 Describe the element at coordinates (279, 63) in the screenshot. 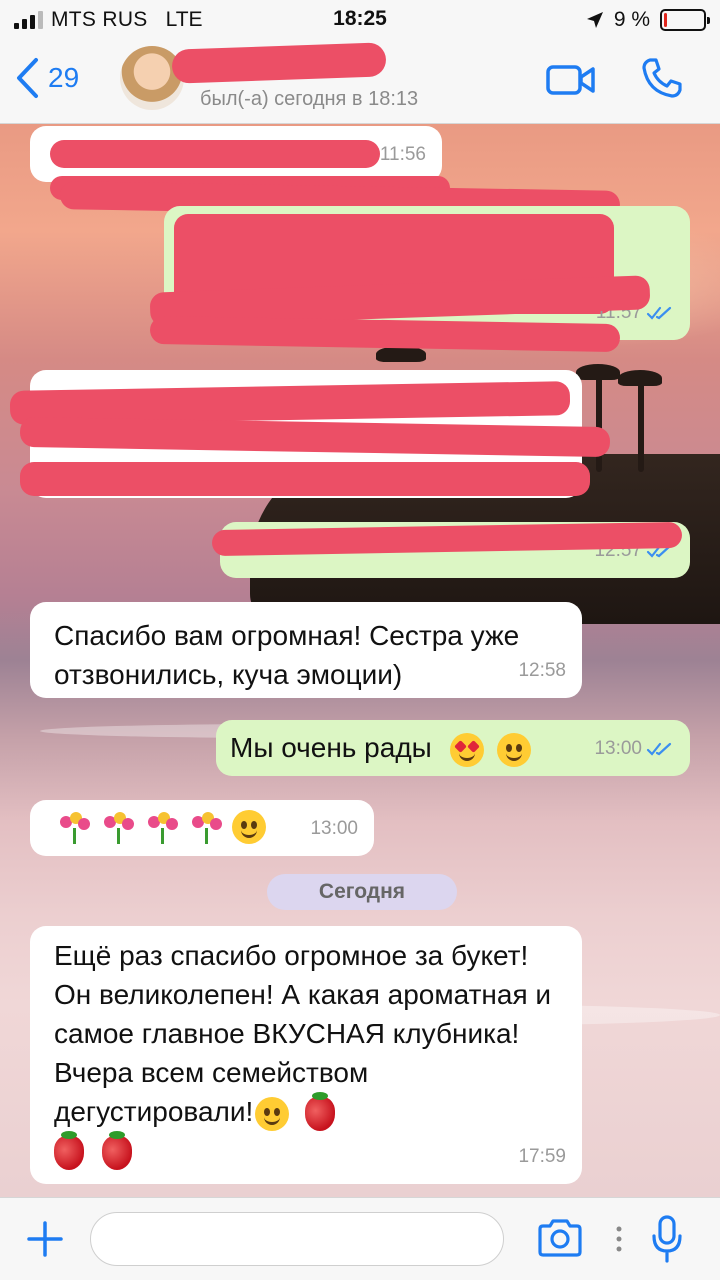

I see `contact-name-redacted` at that location.